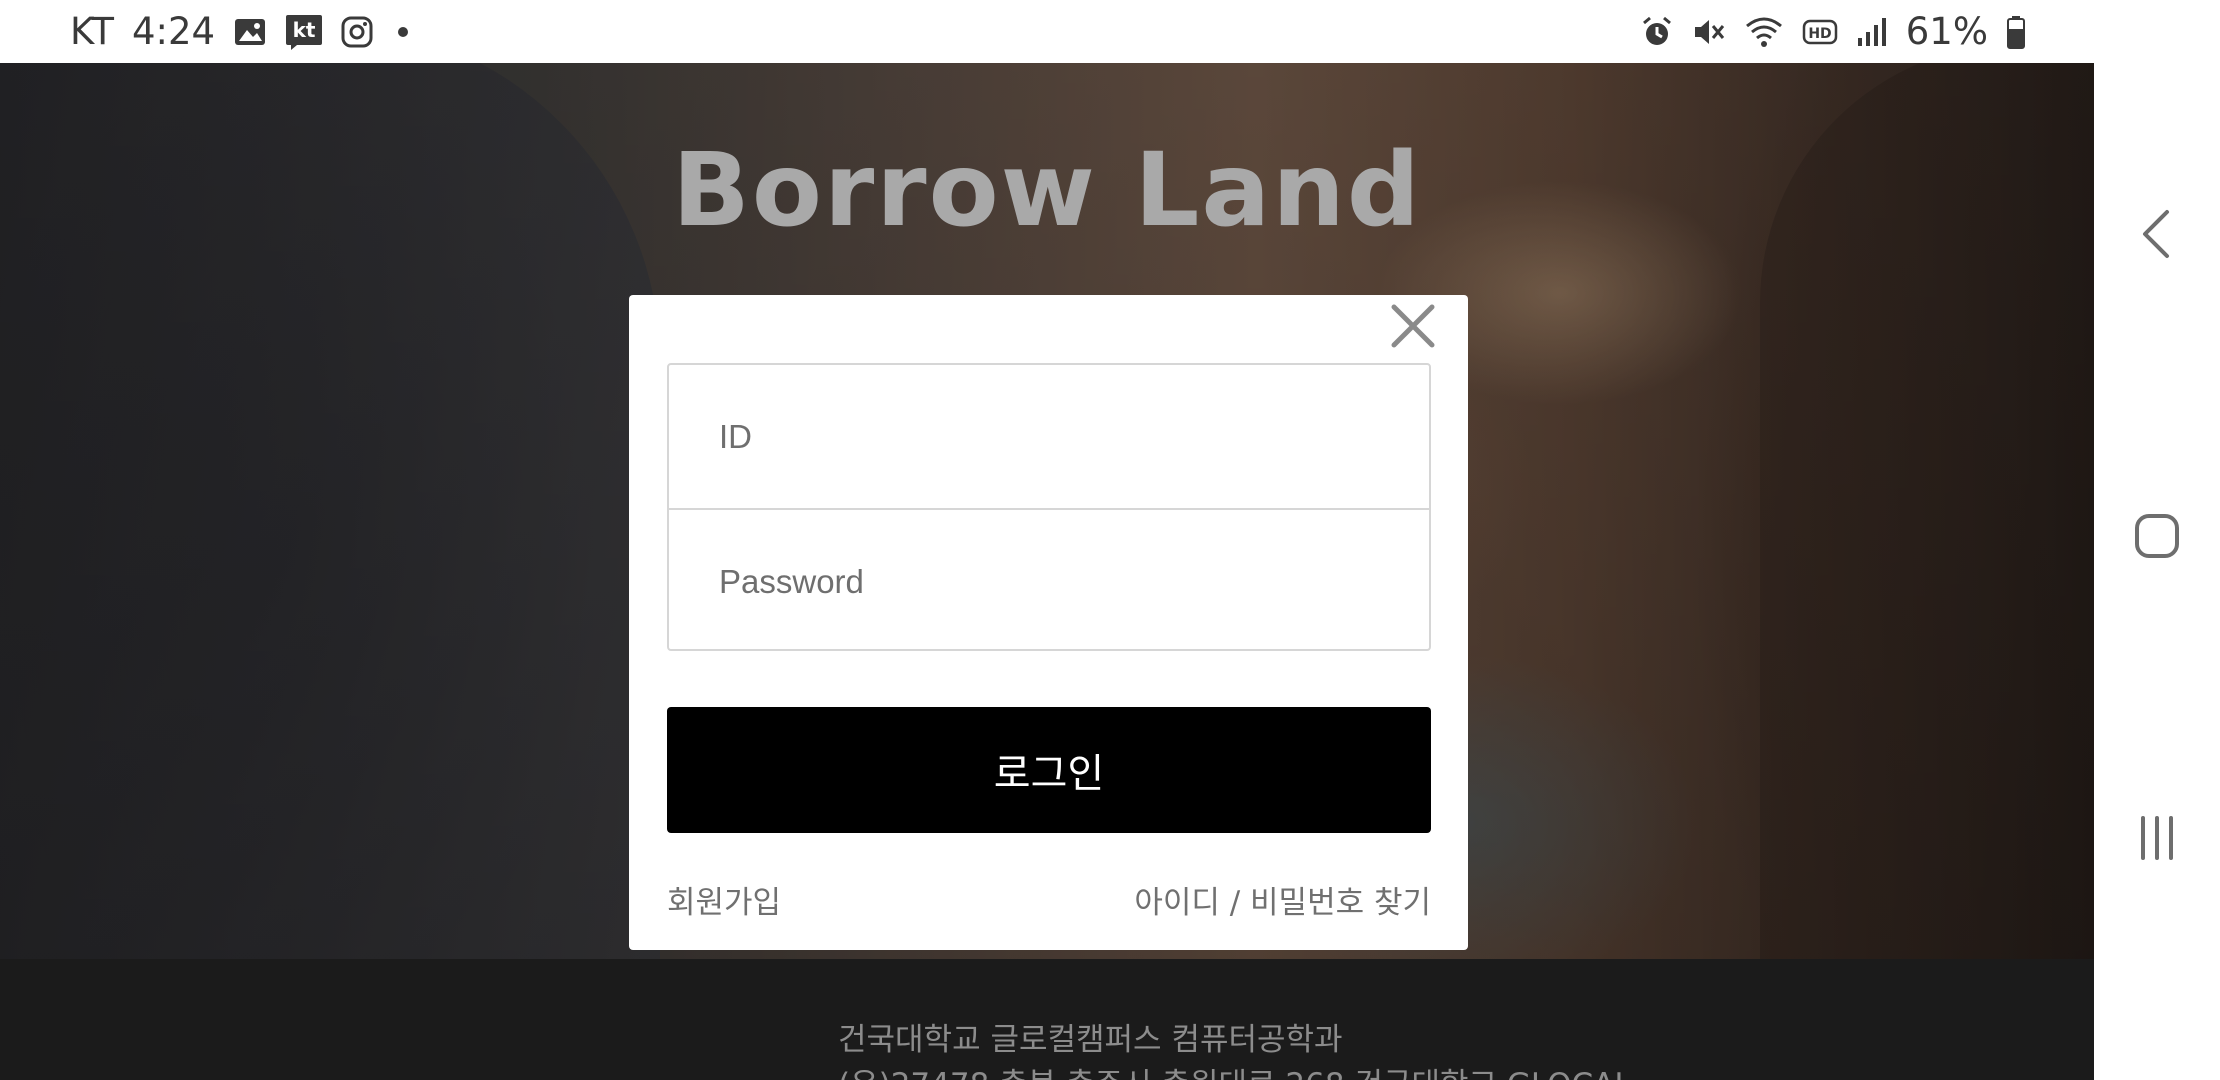  I want to click on id-input, so click(1049, 436).